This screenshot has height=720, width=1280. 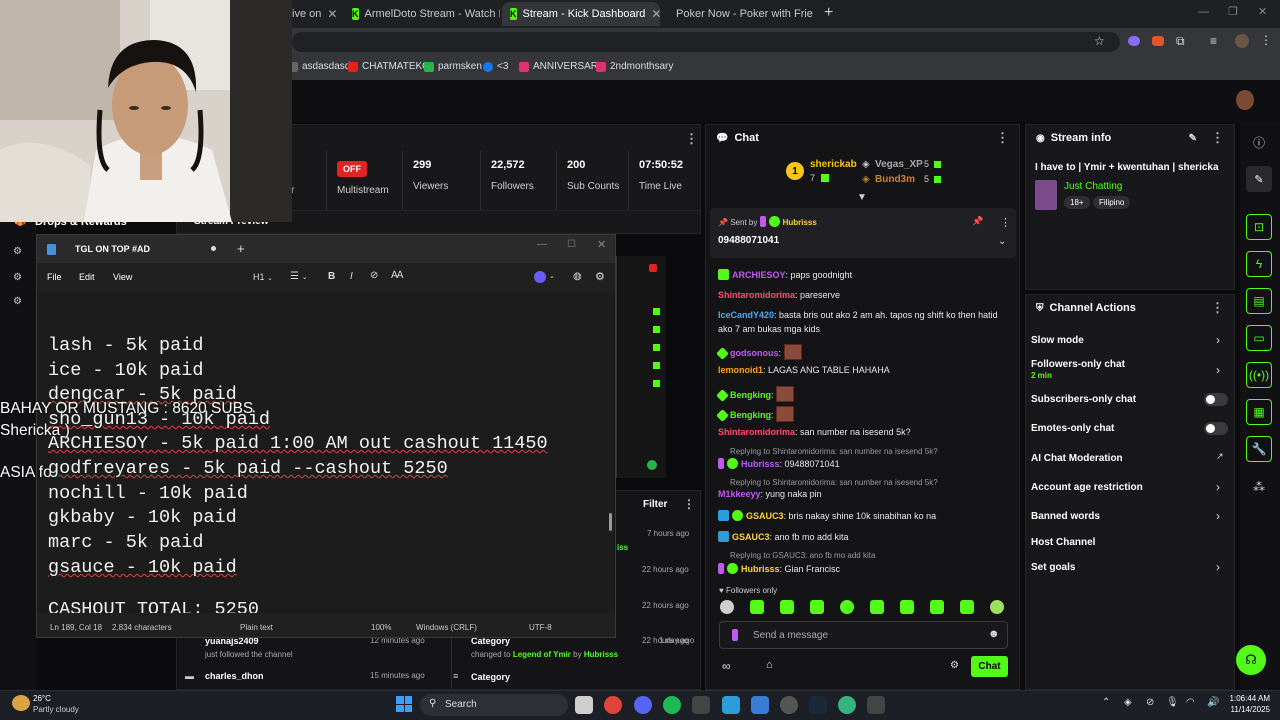 What do you see at coordinates (1053, 567) in the screenshot?
I see `action-set-goals: Set goals` at bounding box center [1053, 567].